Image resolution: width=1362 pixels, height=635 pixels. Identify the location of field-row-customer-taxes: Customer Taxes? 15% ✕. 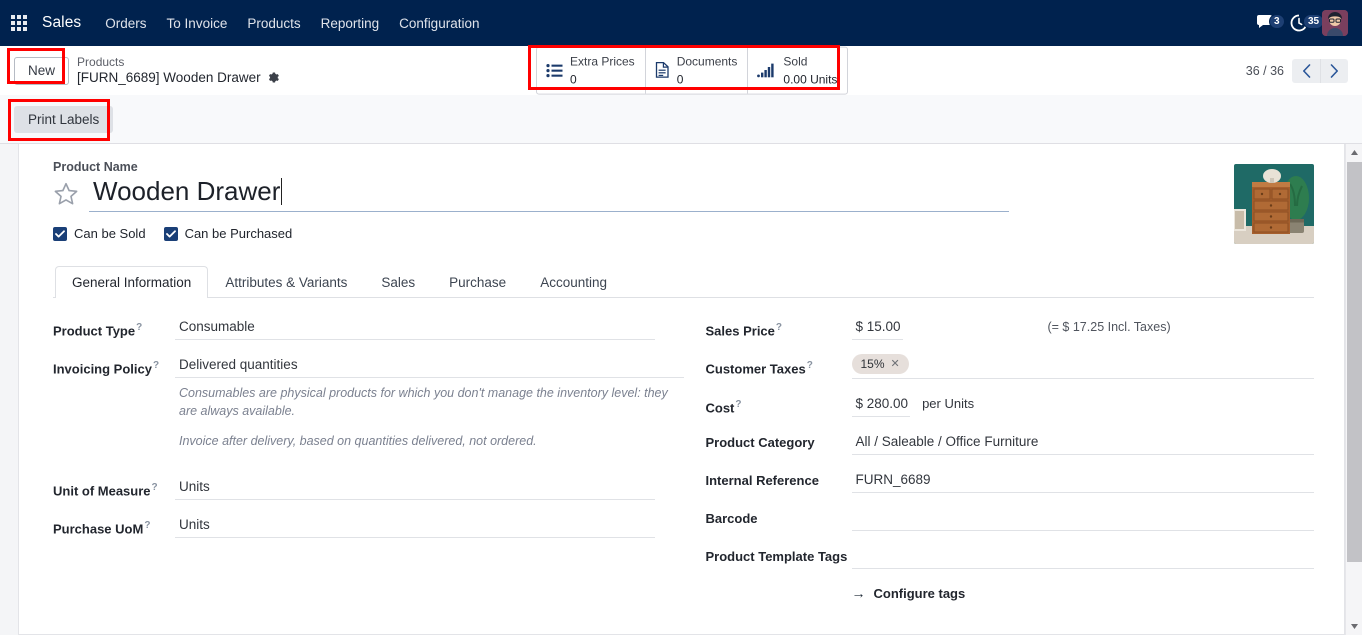
(1010, 366).